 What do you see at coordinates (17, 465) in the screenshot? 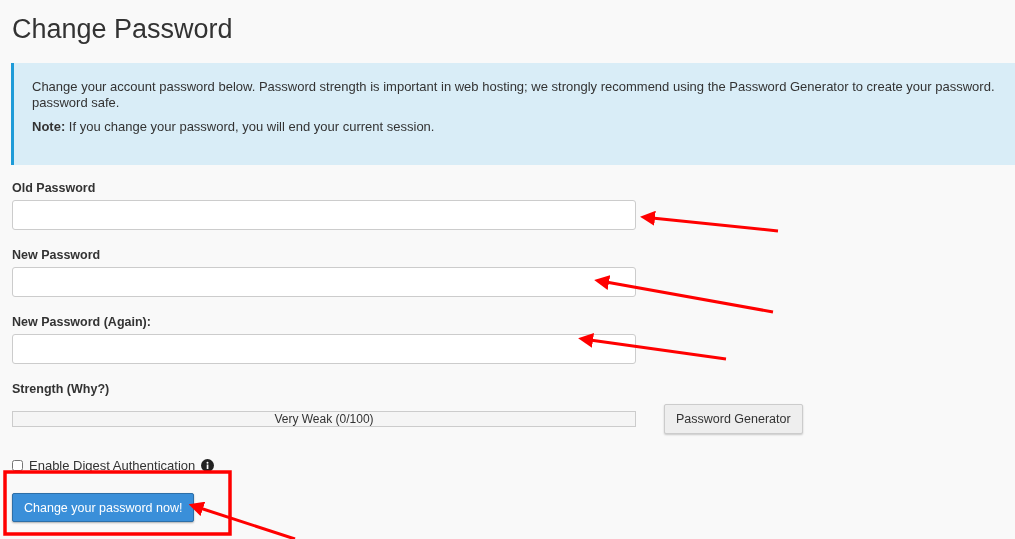
I see `checkbox` at bounding box center [17, 465].